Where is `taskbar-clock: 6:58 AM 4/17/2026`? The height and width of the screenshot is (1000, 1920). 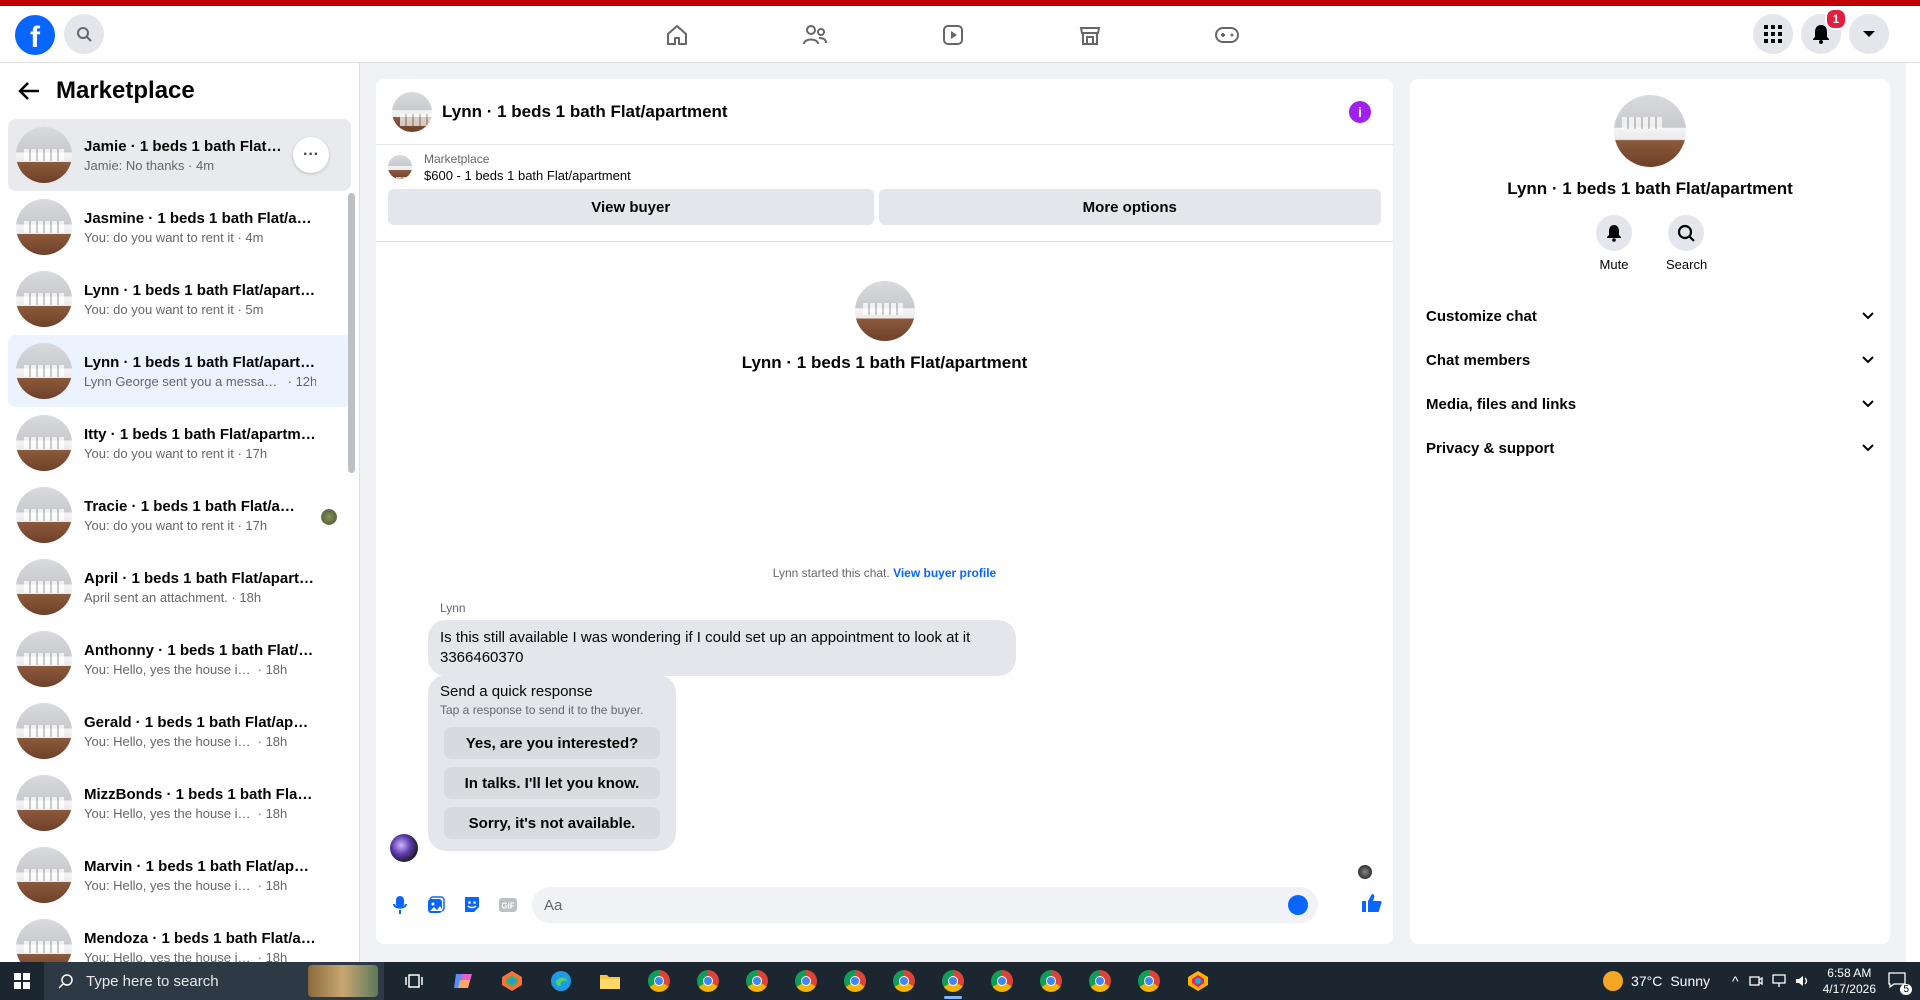
taskbar-clock: 6:58 AM 4/17/2026 is located at coordinates (1849, 981).